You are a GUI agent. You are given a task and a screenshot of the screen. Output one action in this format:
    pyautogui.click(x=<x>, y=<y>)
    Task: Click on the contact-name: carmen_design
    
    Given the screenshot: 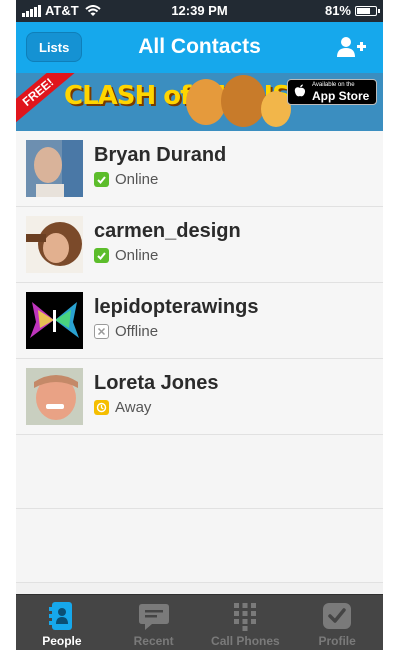 What is the action you would take?
    pyautogui.click(x=167, y=231)
    